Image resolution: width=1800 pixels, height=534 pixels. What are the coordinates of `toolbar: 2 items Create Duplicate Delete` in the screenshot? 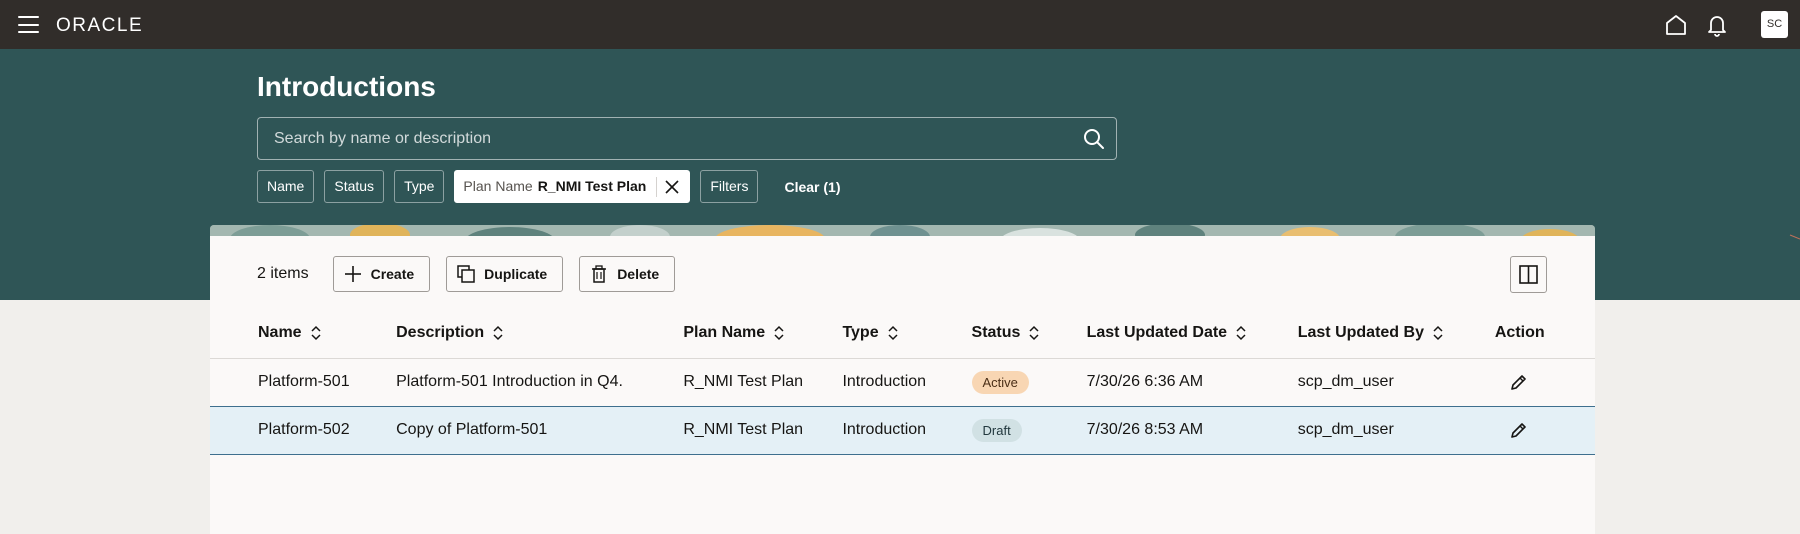 It's located at (474, 274).